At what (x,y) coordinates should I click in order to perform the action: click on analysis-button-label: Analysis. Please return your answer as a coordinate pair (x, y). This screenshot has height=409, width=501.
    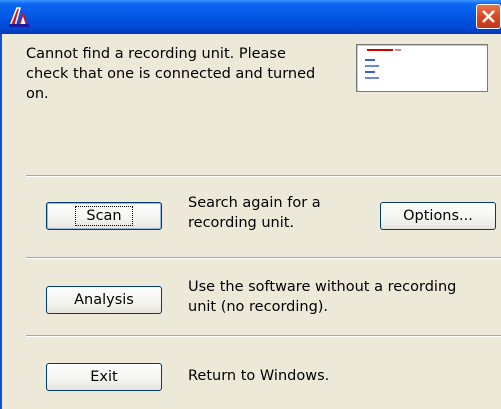
    Looking at the image, I should click on (104, 300).